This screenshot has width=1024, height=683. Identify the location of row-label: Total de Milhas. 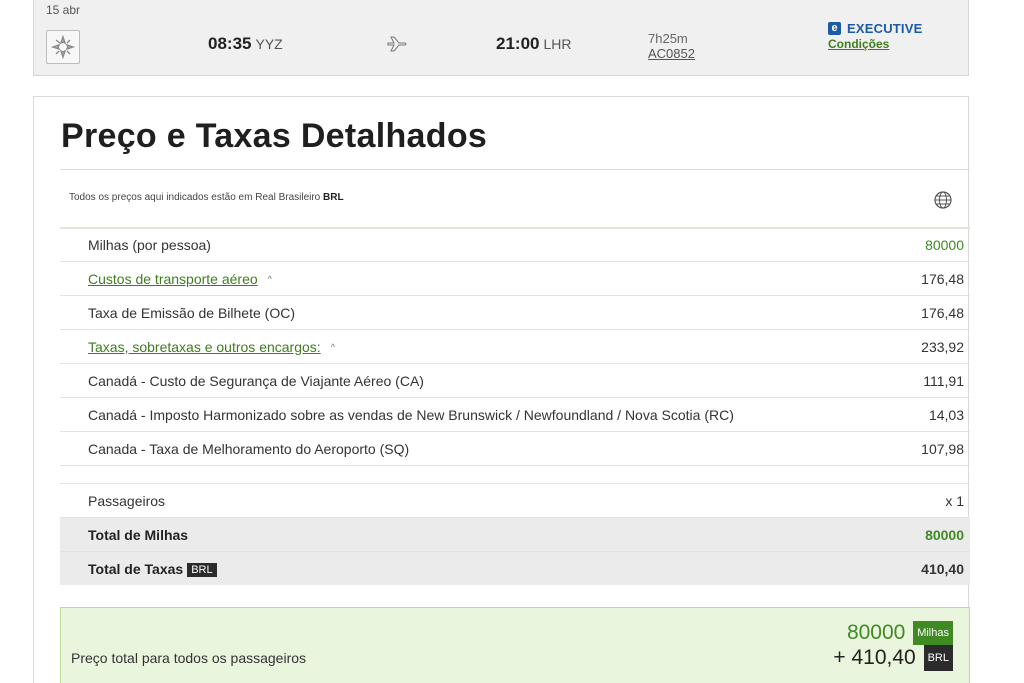
(138, 534).